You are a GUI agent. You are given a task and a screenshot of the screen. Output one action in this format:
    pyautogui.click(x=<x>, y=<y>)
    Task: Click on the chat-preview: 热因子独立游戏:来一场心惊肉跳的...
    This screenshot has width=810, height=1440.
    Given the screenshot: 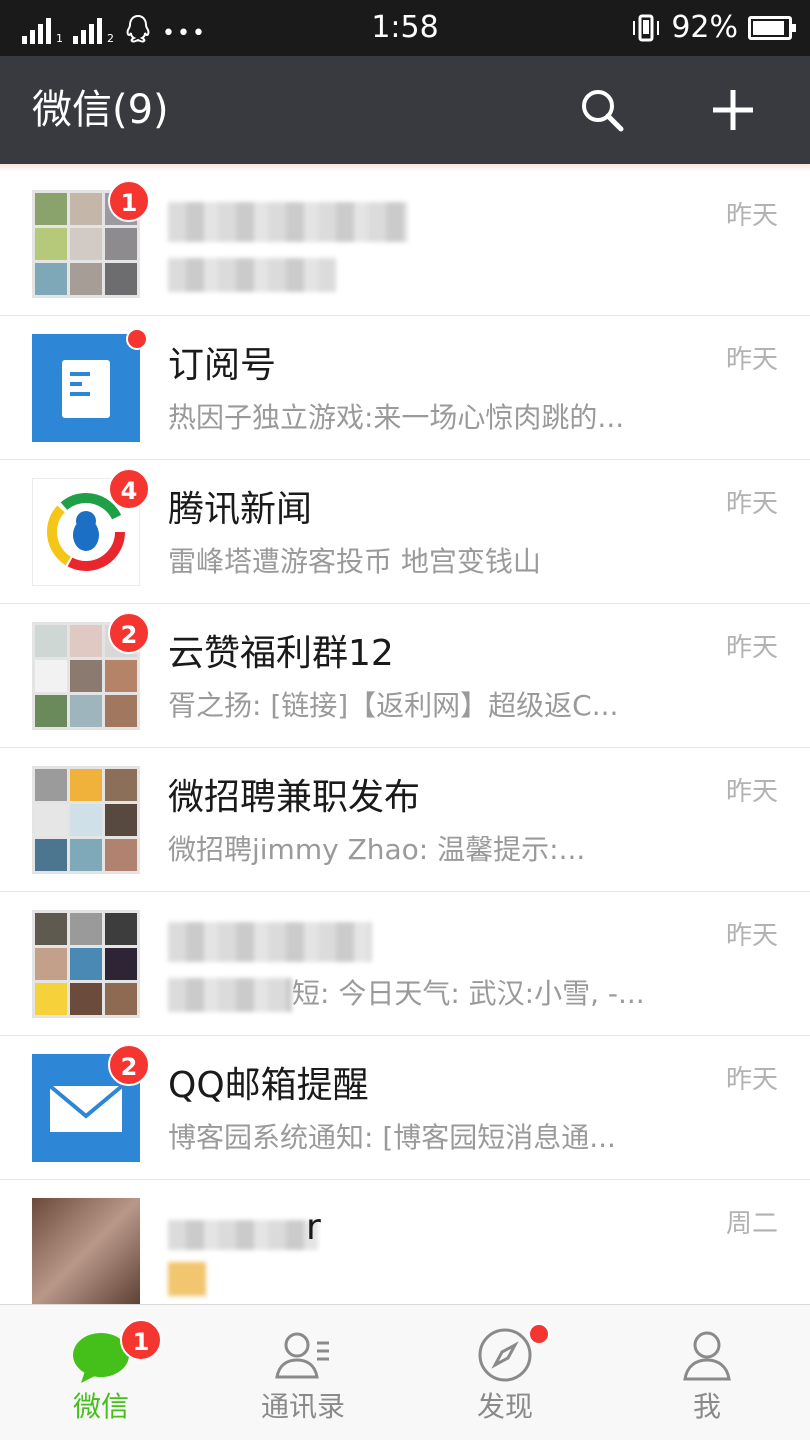 What is the action you would take?
    pyautogui.click(x=396, y=417)
    